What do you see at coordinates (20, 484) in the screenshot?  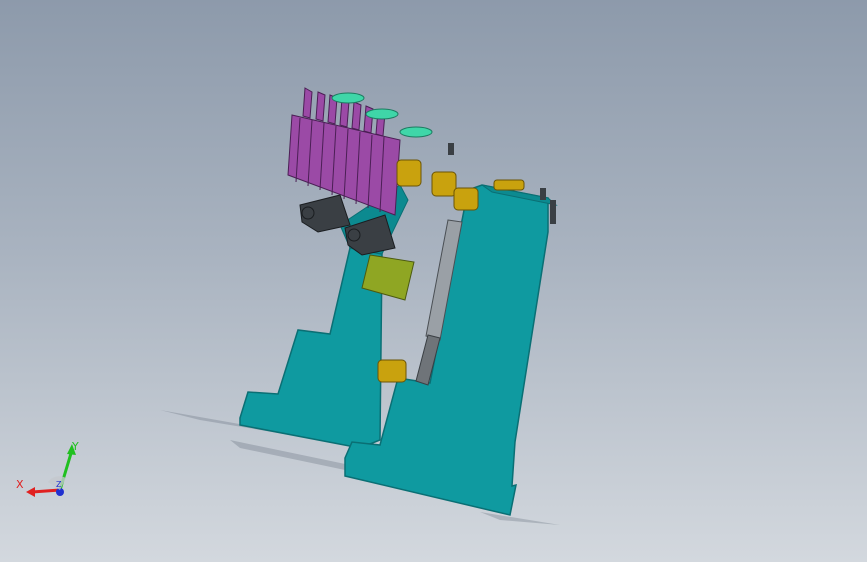 I see `axis-x-label: X` at bounding box center [20, 484].